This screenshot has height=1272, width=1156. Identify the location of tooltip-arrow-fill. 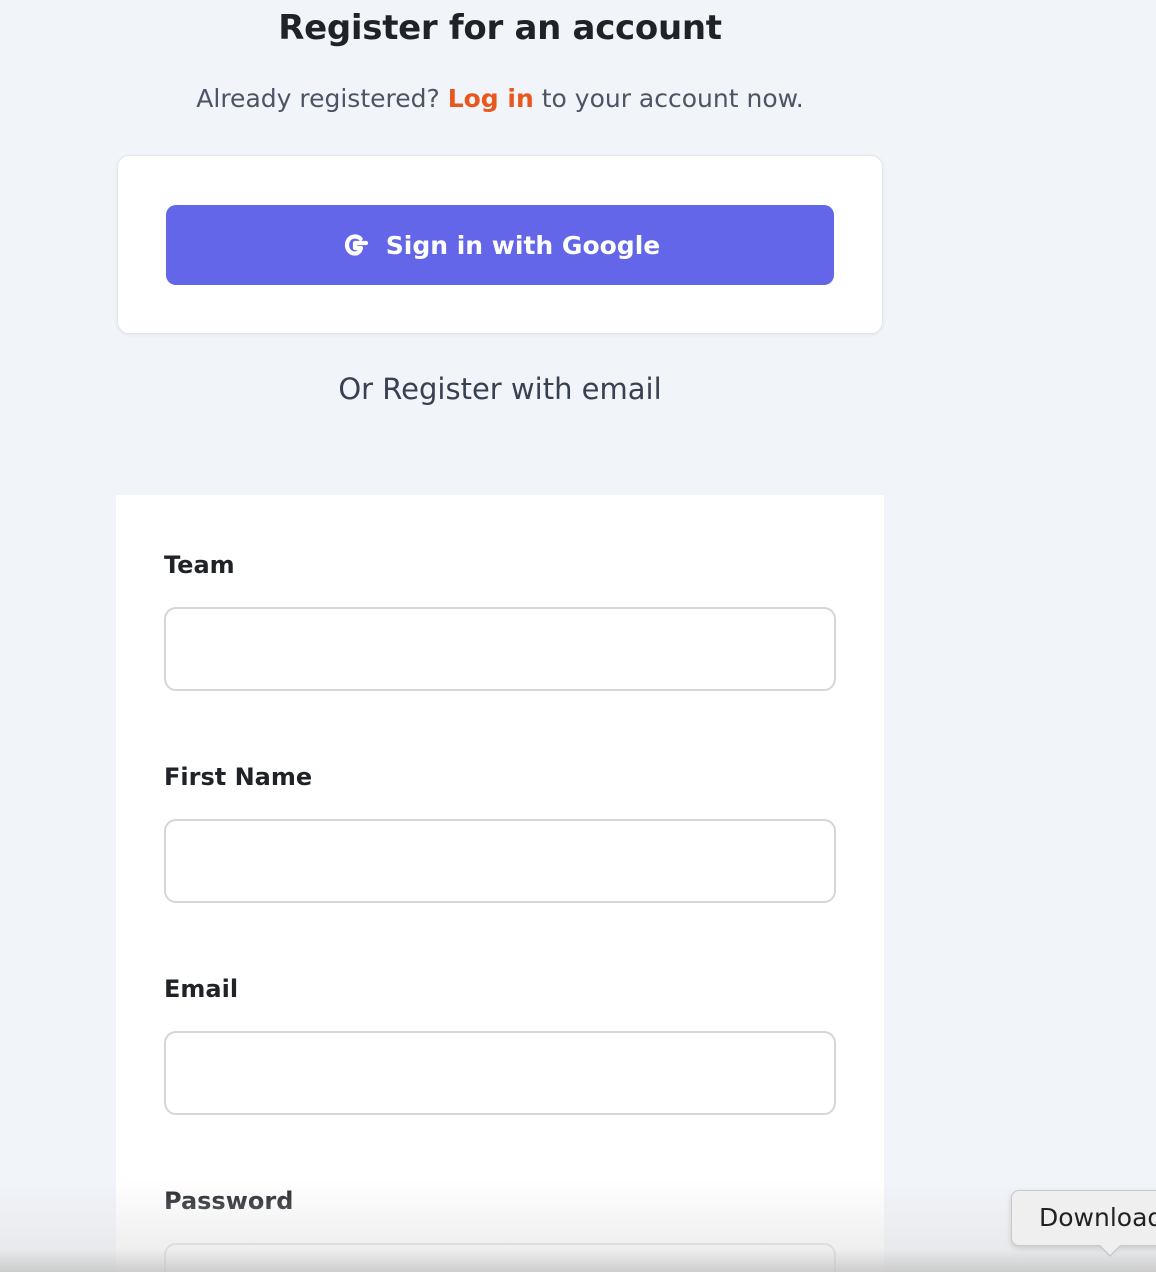
(1110, 1250).